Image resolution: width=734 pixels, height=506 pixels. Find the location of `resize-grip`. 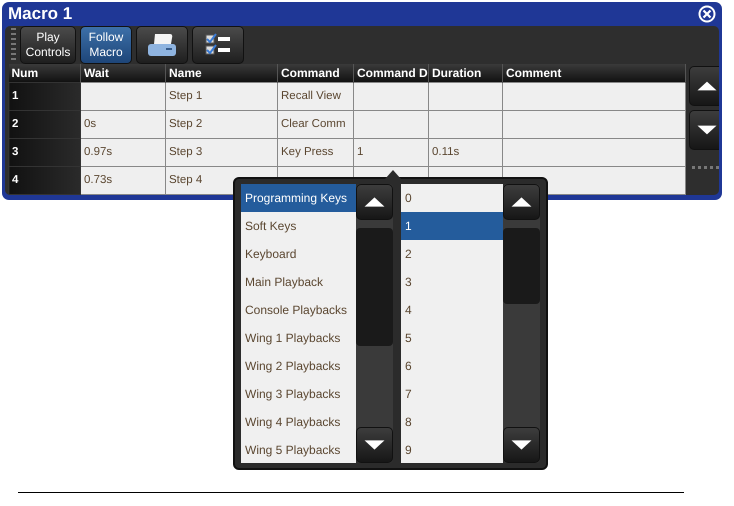

resize-grip is located at coordinates (705, 167).